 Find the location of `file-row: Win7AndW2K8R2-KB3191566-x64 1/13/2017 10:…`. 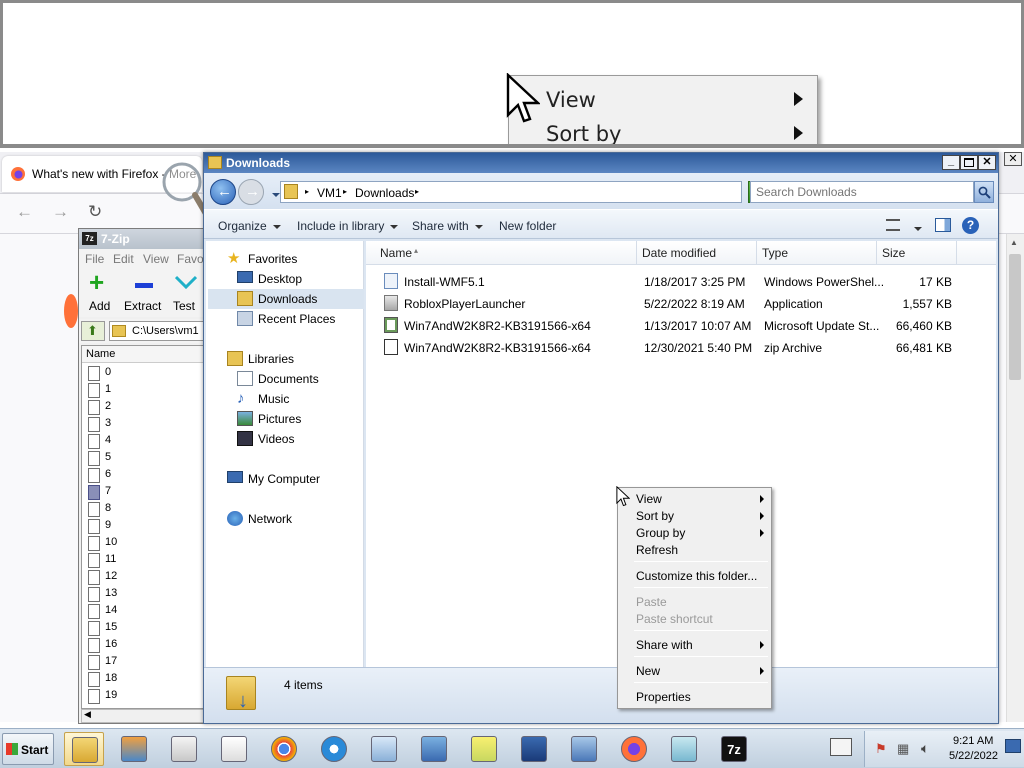

file-row: Win7AndW2K8R2-KB3191566-x64 1/13/2017 10:… is located at coordinates (680, 326).